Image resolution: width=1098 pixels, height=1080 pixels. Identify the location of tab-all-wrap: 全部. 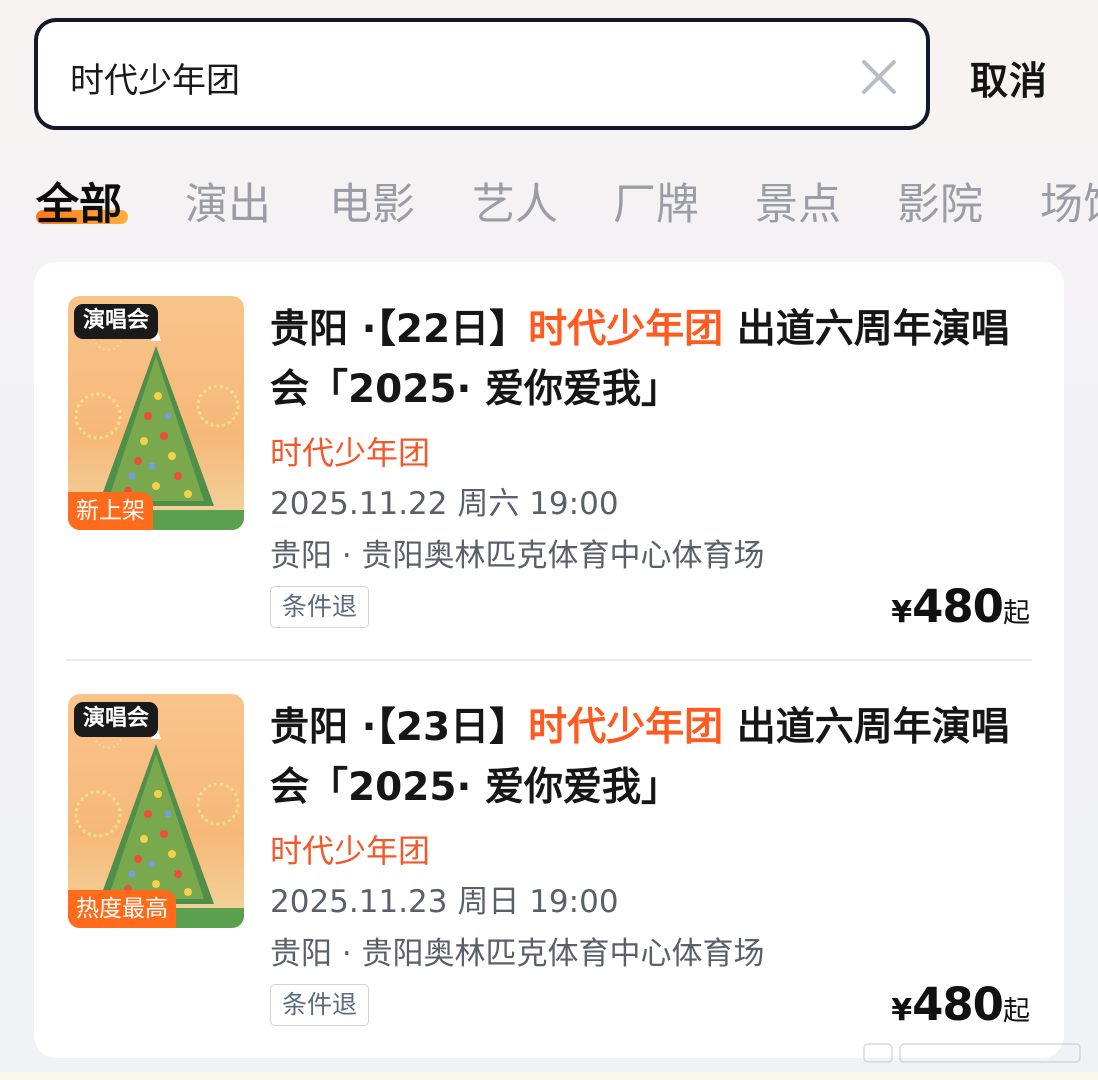
(82, 201).